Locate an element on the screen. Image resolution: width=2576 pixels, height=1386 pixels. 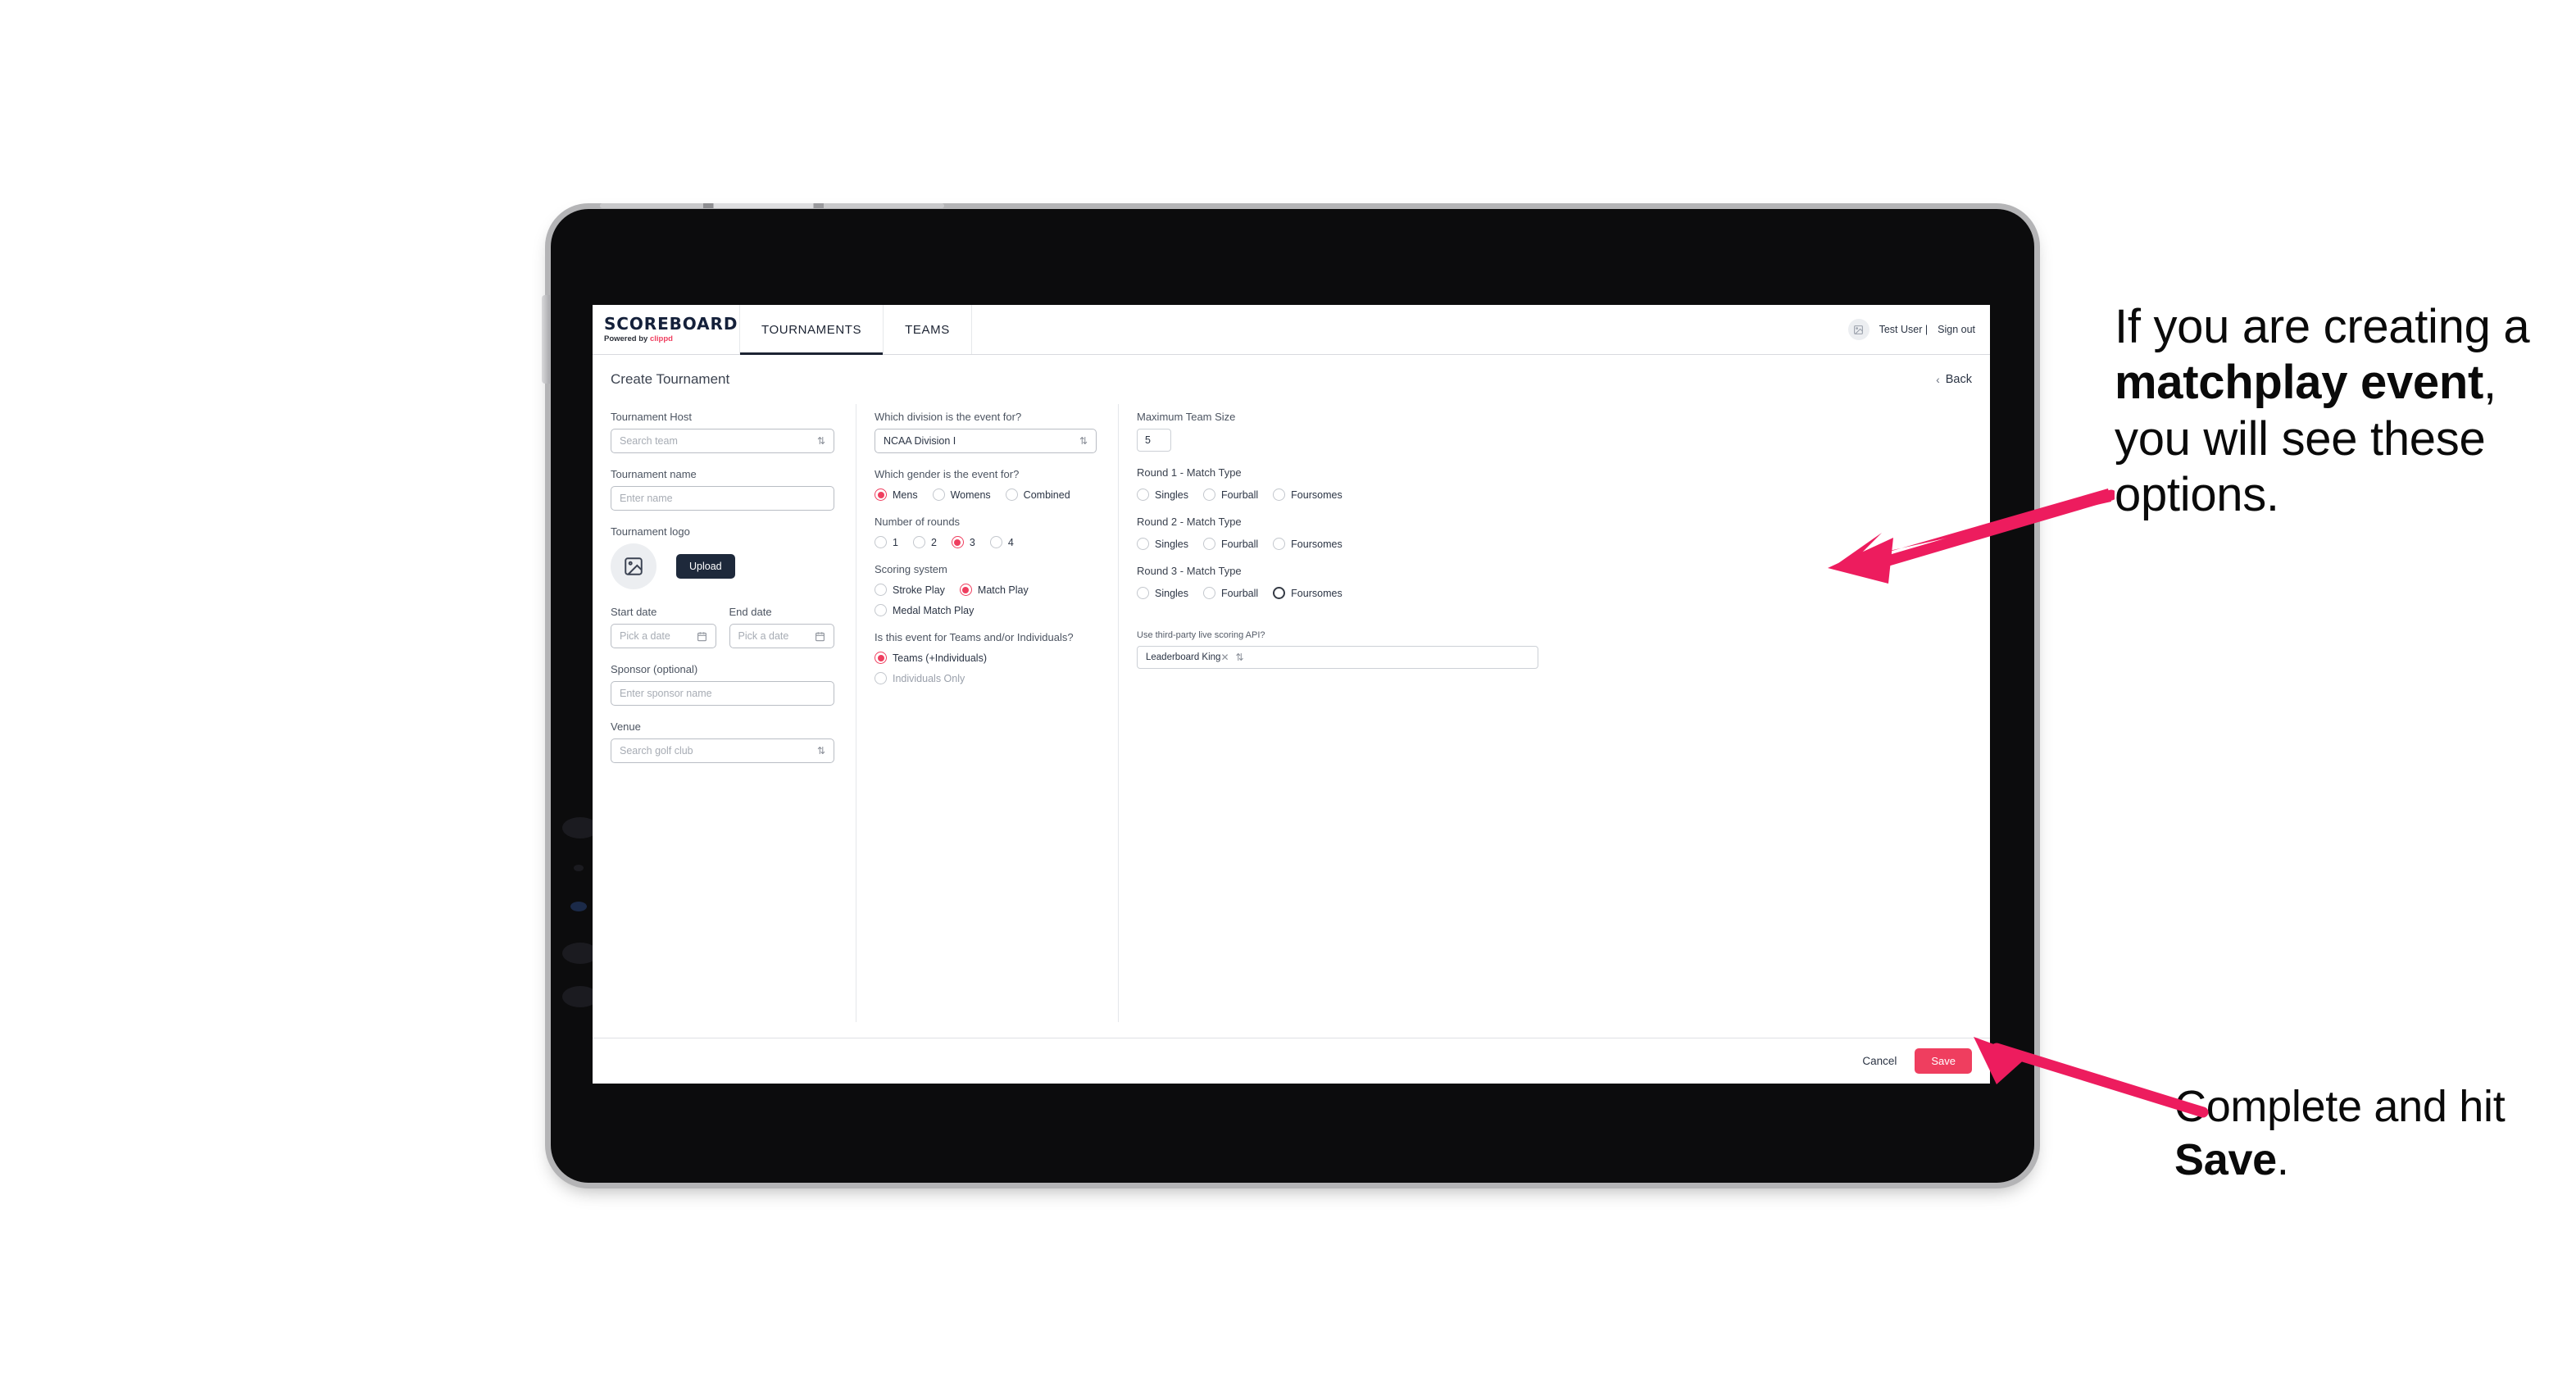
max-team-size-input: 5 is located at coordinates (1154, 440).